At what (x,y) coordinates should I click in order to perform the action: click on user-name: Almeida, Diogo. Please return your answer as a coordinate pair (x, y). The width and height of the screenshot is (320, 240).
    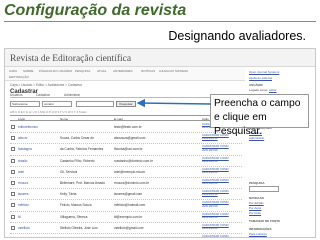
    Looking at the image, I should click on (85, 237).